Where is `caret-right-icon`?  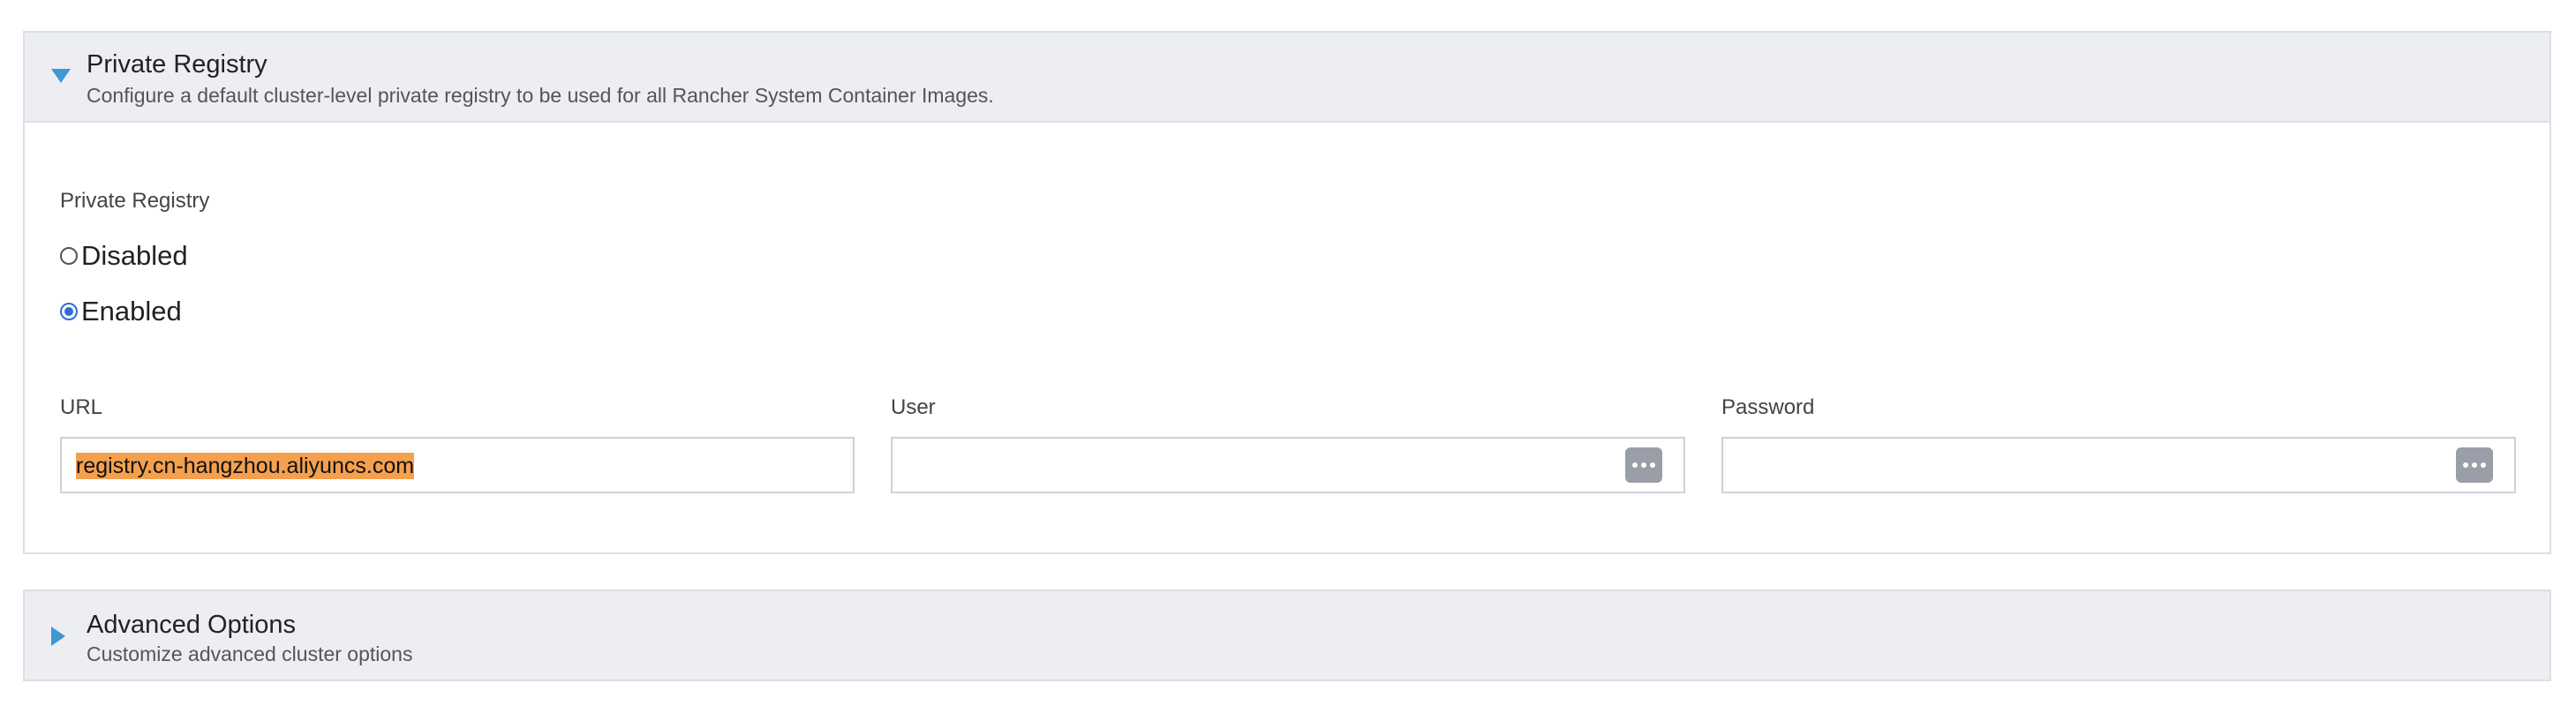
caret-right-icon is located at coordinates (58, 636).